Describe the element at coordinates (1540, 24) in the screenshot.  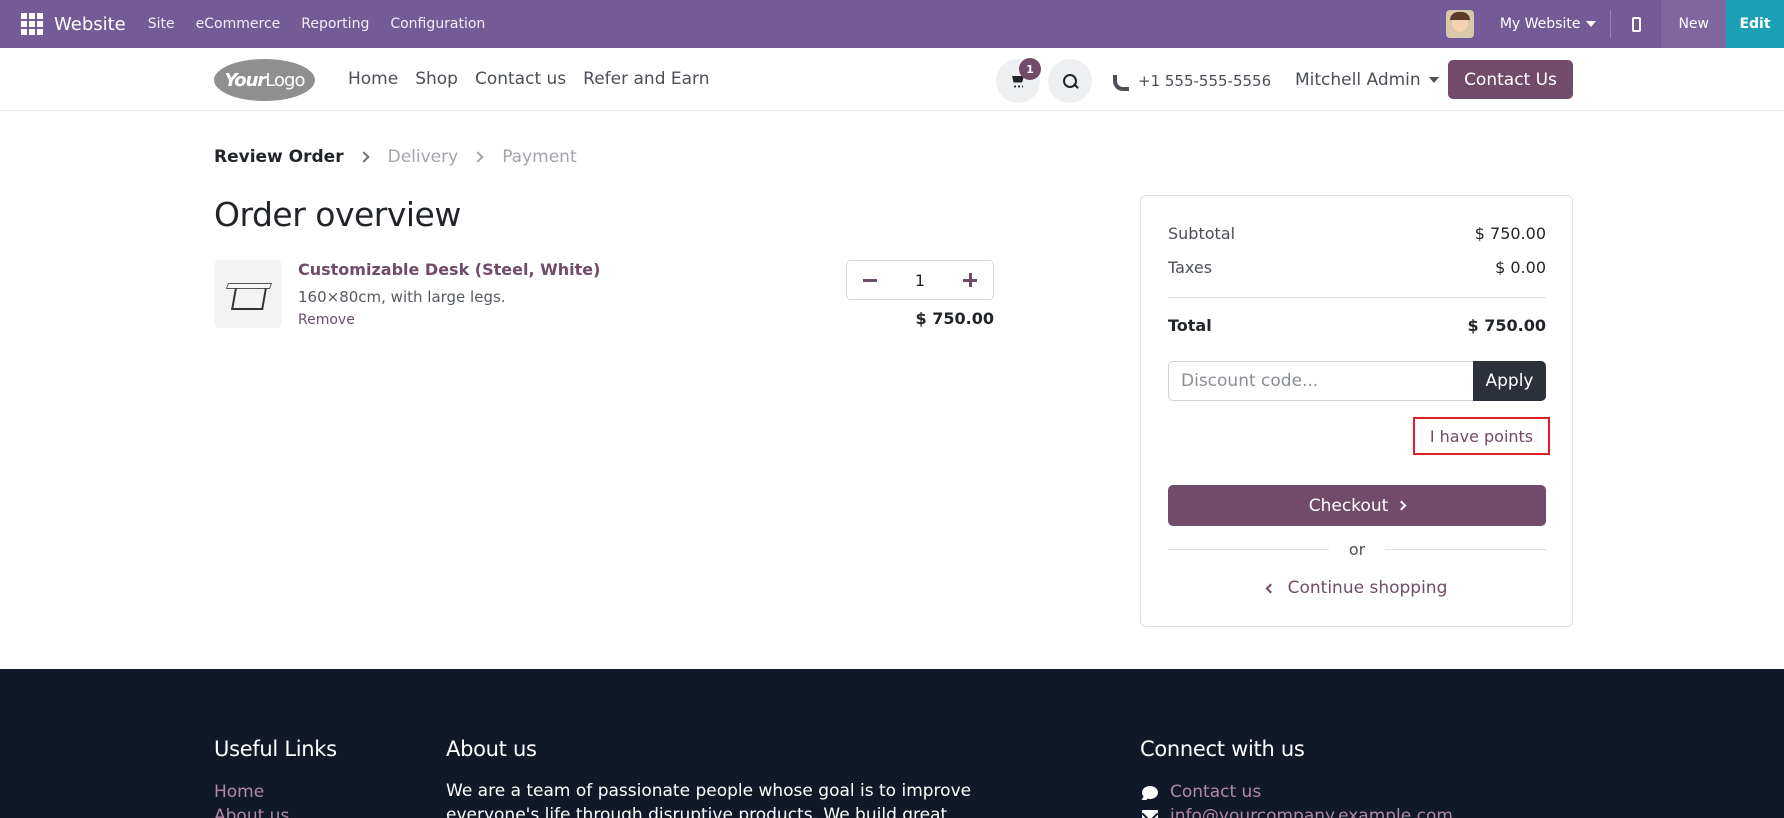
I see `website-selector-label: My Website` at that location.